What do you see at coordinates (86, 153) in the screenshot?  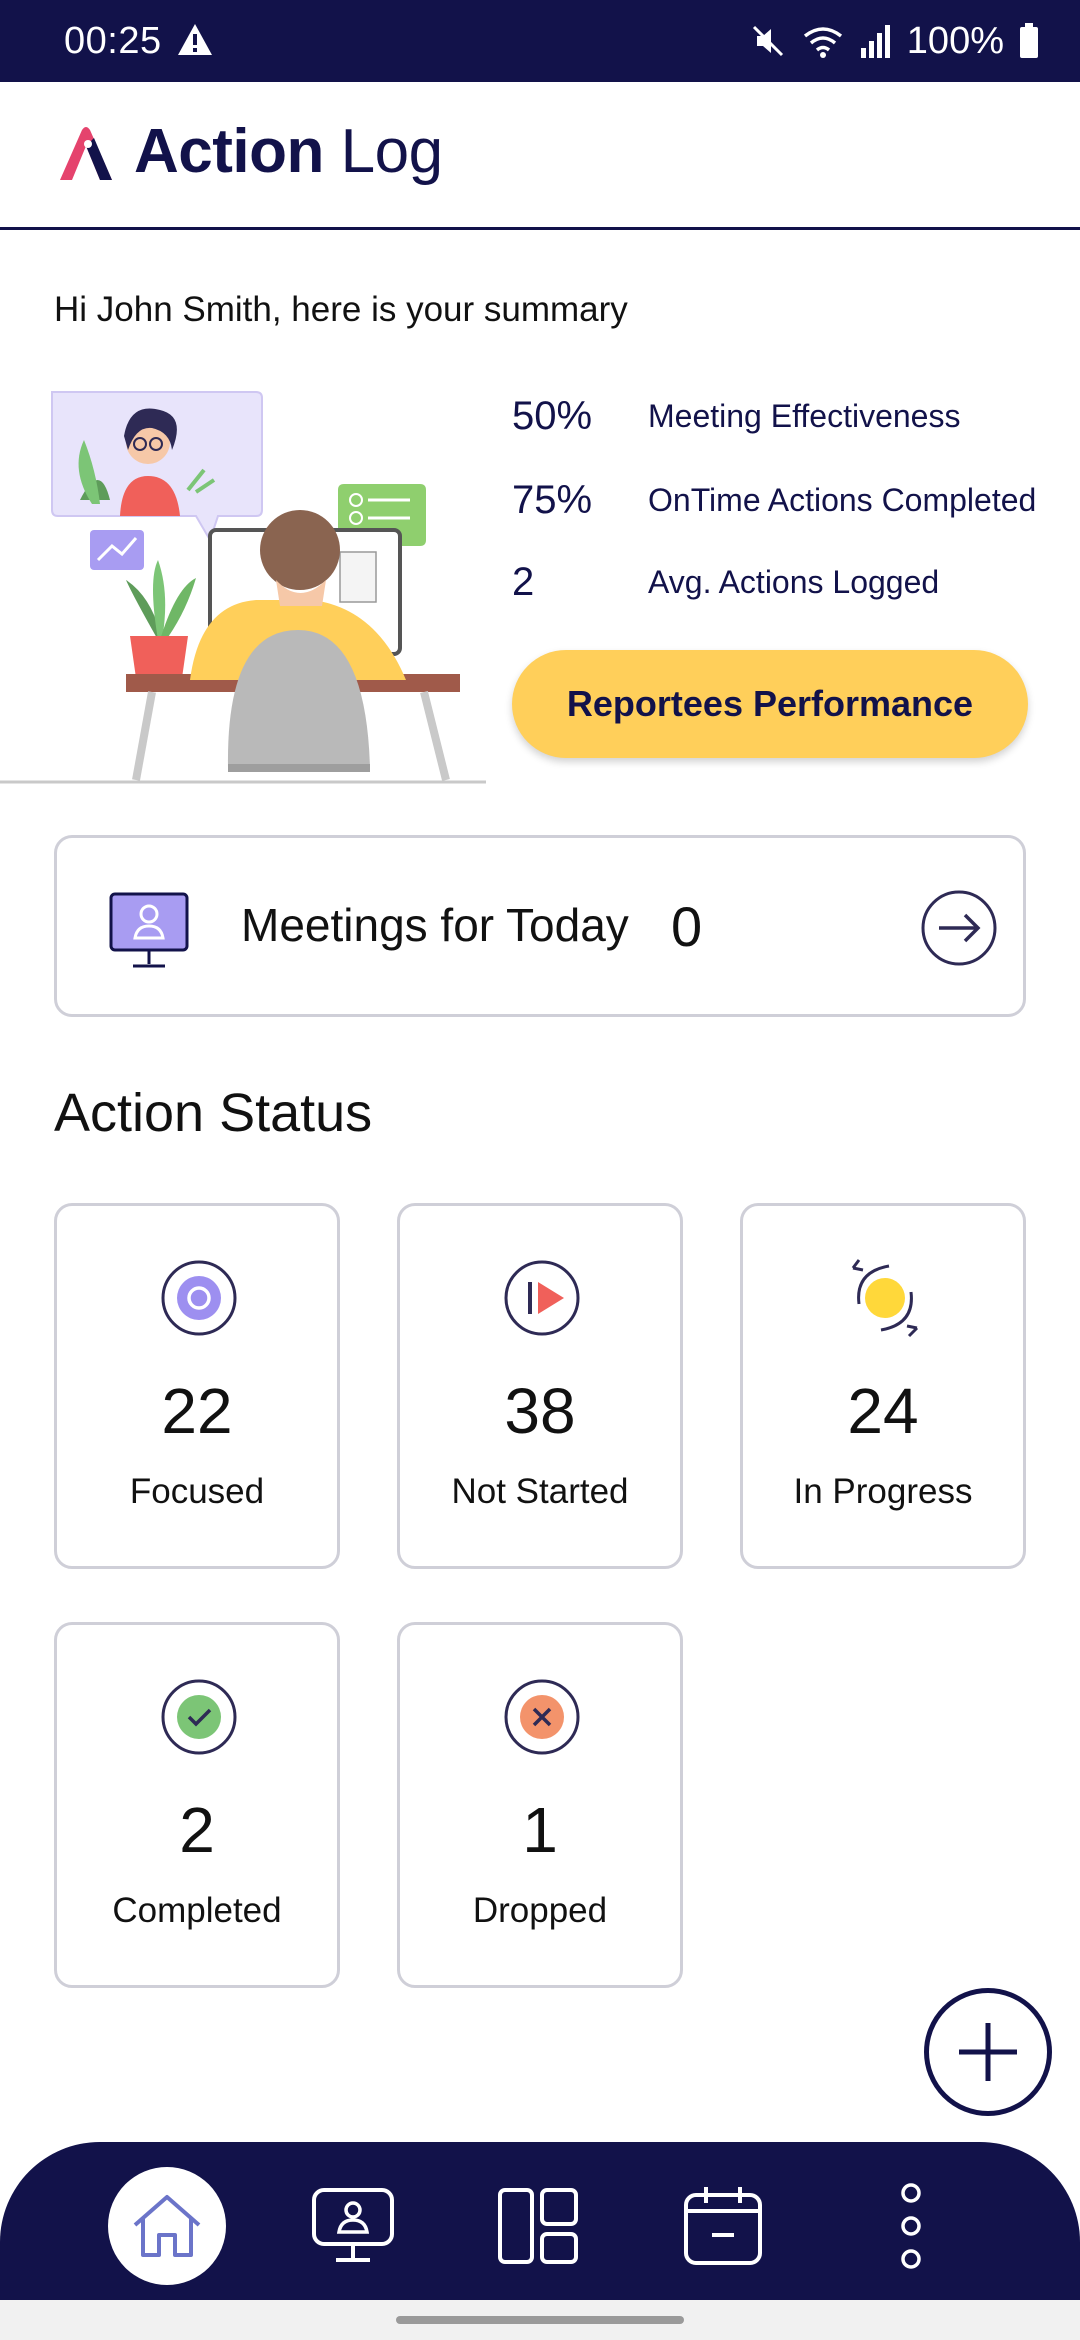 I see `action-log-logo-icon` at bounding box center [86, 153].